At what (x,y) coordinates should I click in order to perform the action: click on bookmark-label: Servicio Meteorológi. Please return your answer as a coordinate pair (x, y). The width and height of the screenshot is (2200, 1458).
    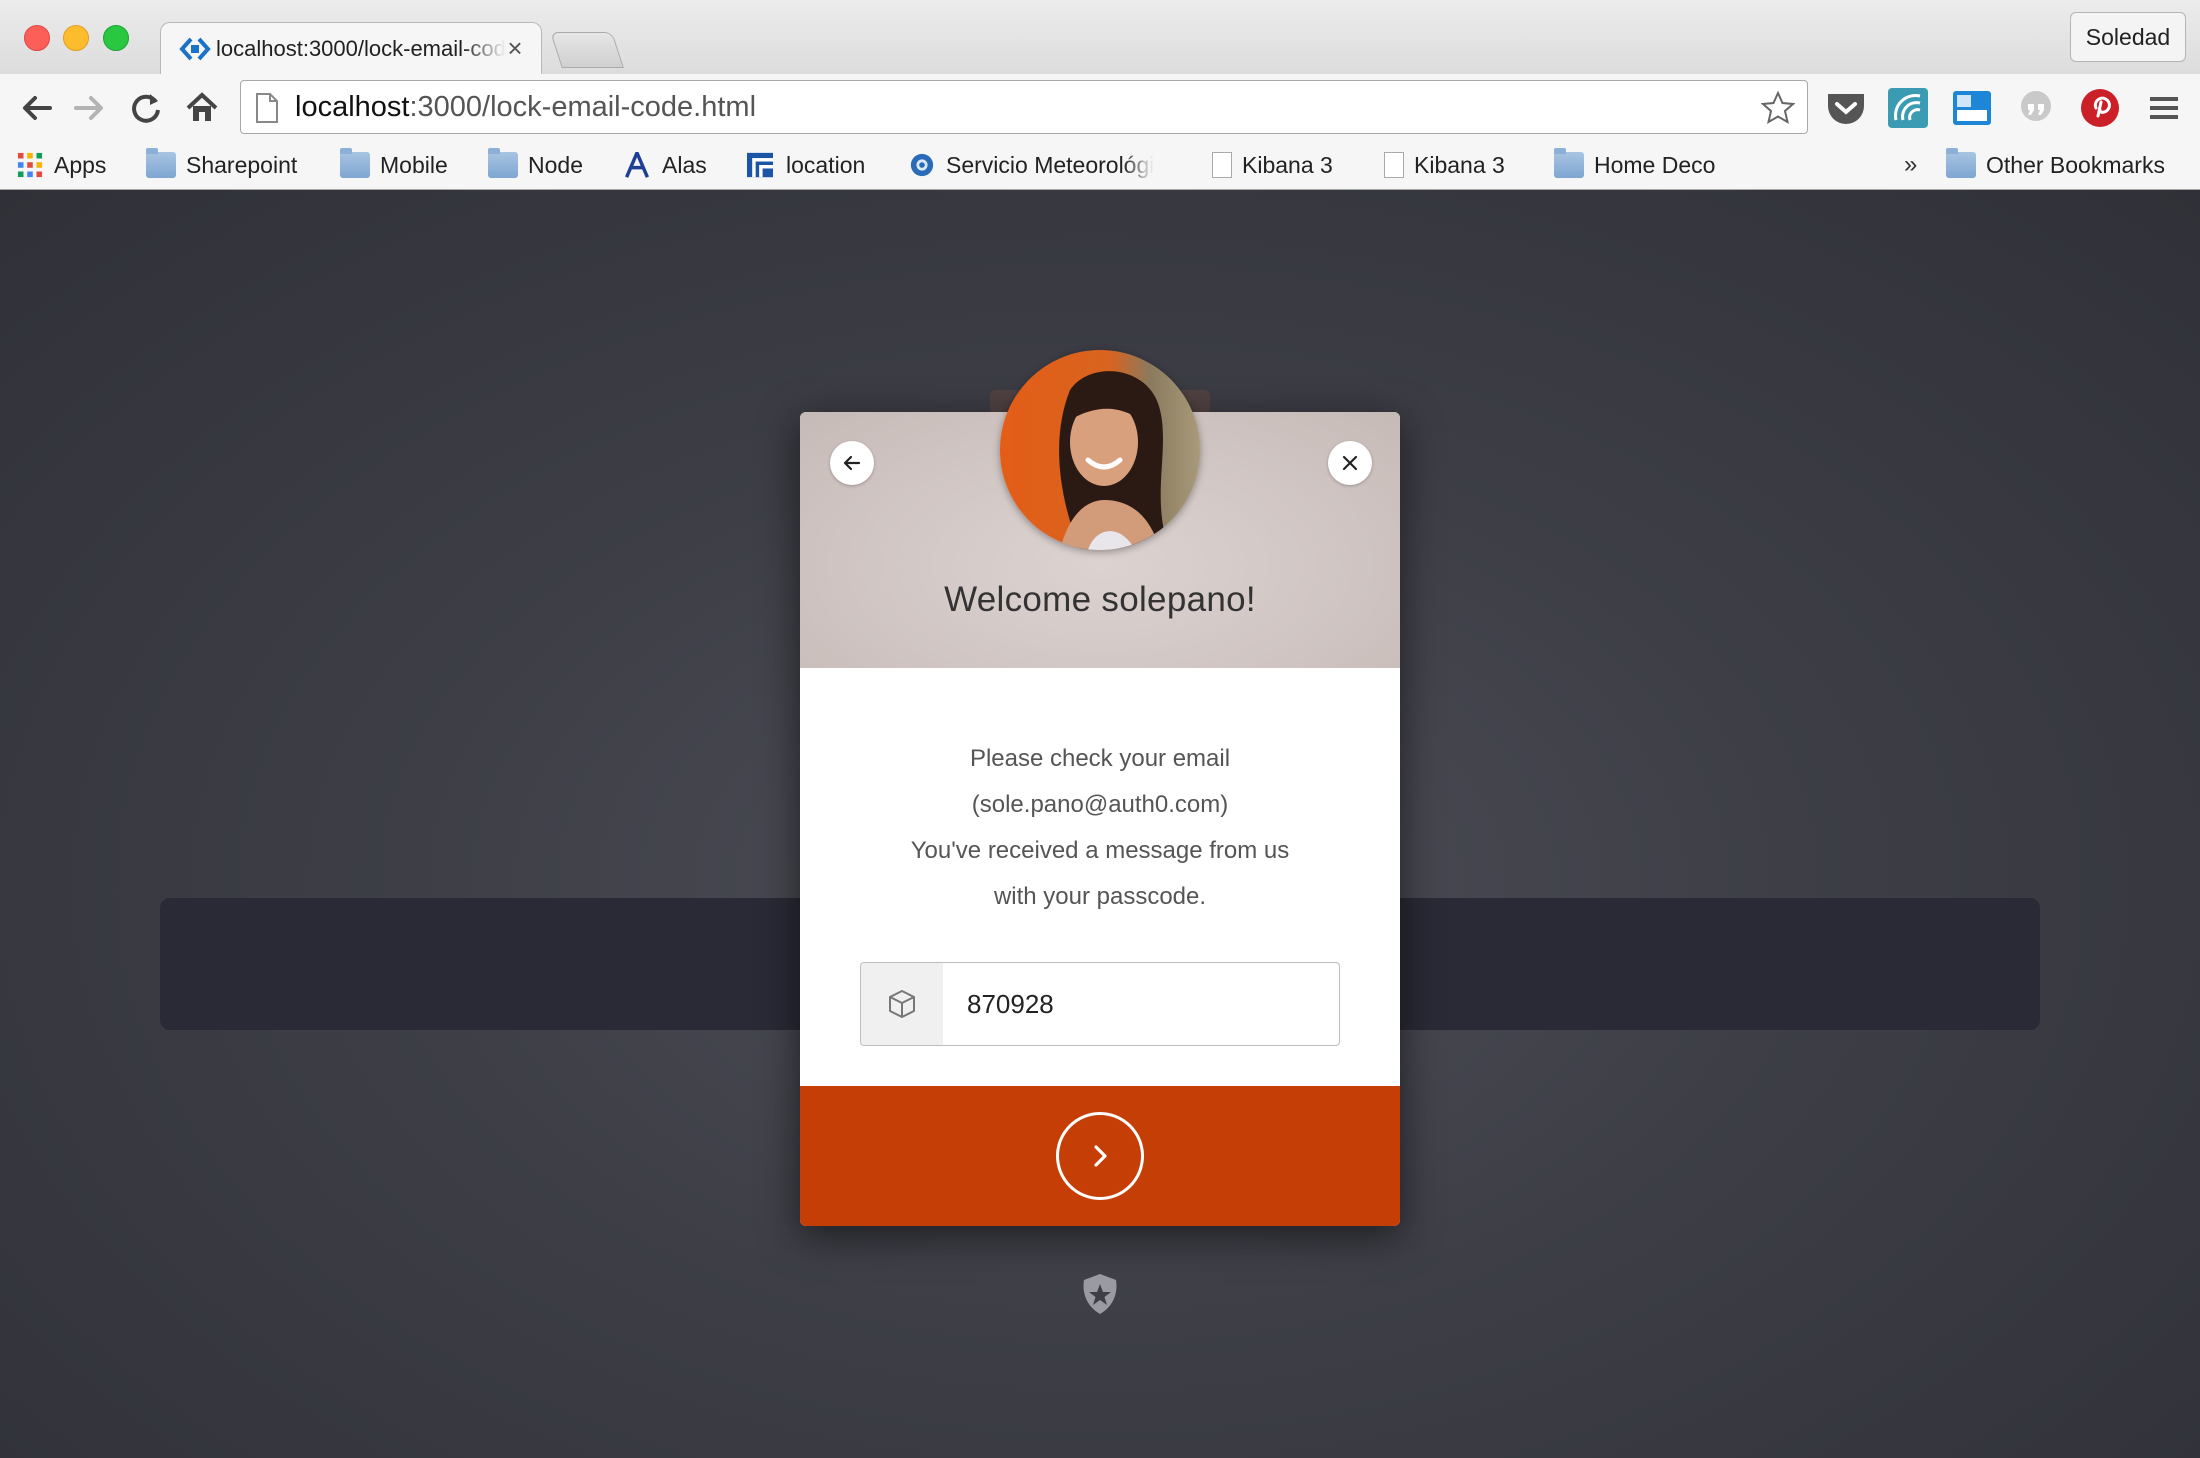
    Looking at the image, I should click on (1050, 164).